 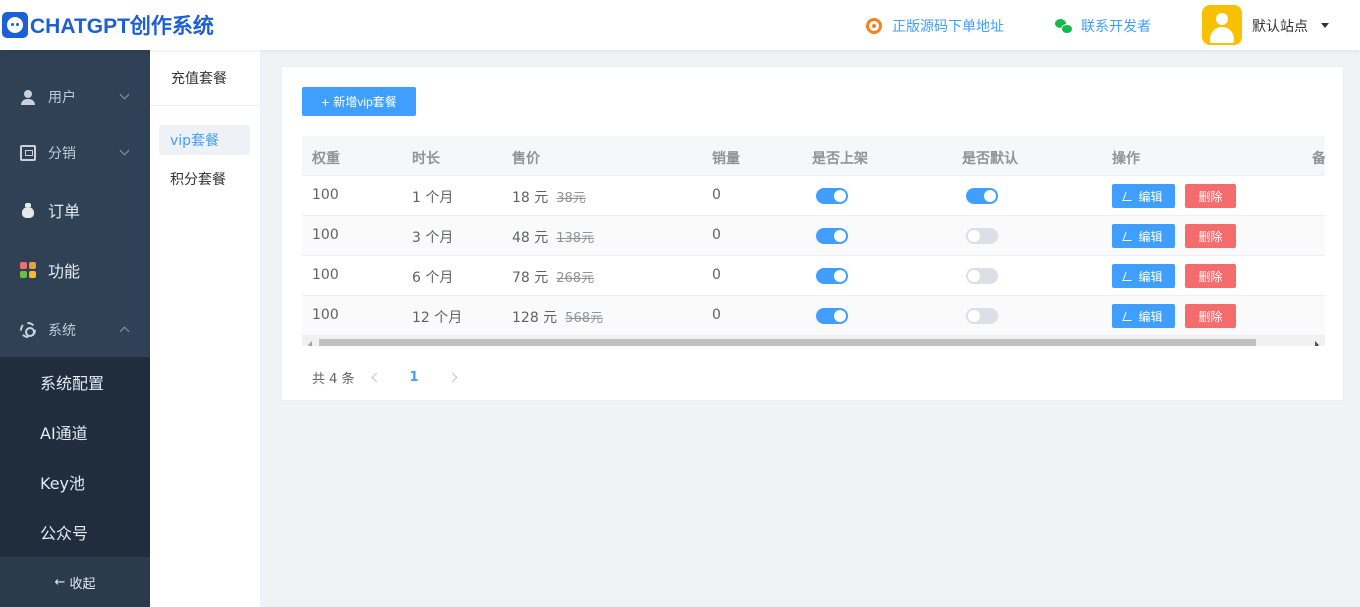 I want to click on column-header-default: 是否默认, so click(x=990, y=158).